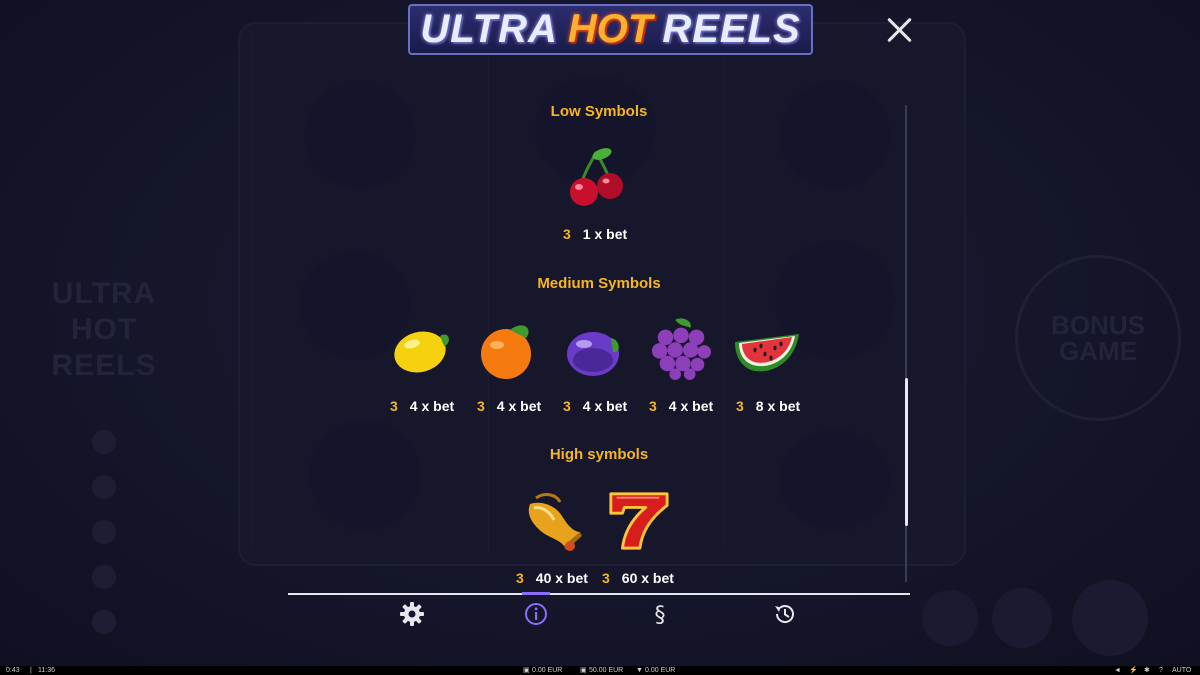  What do you see at coordinates (412, 614) in the screenshot?
I see `settings-icon` at bounding box center [412, 614].